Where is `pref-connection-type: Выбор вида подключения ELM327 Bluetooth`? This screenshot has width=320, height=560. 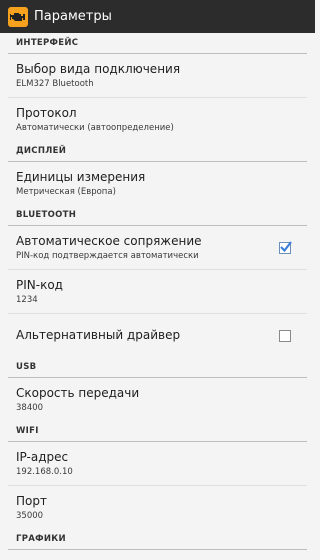
pref-connection-type: Выбор вида подключения ELM327 Bluetooth is located at coordinates (157, 75).